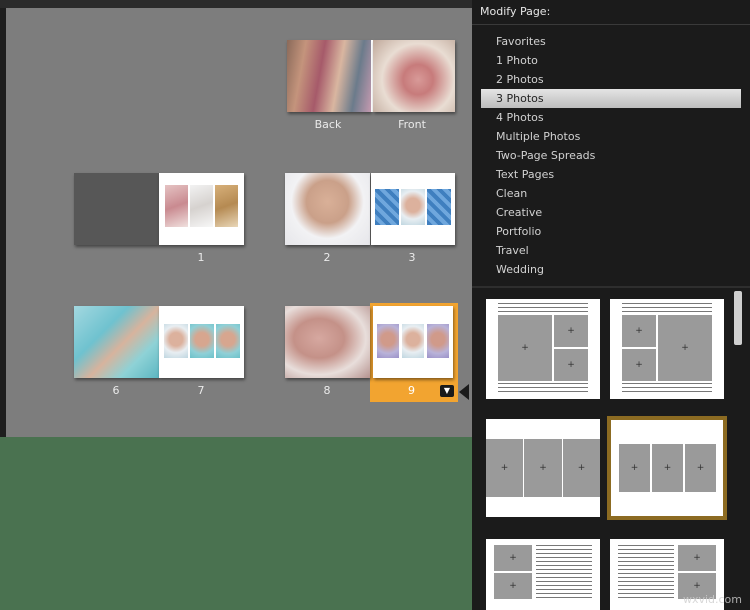 The width and height of the screenshot is (750, 610). Describe the element at coordinates (236, 4) in the screenshot. I see `top-strip` at that location.